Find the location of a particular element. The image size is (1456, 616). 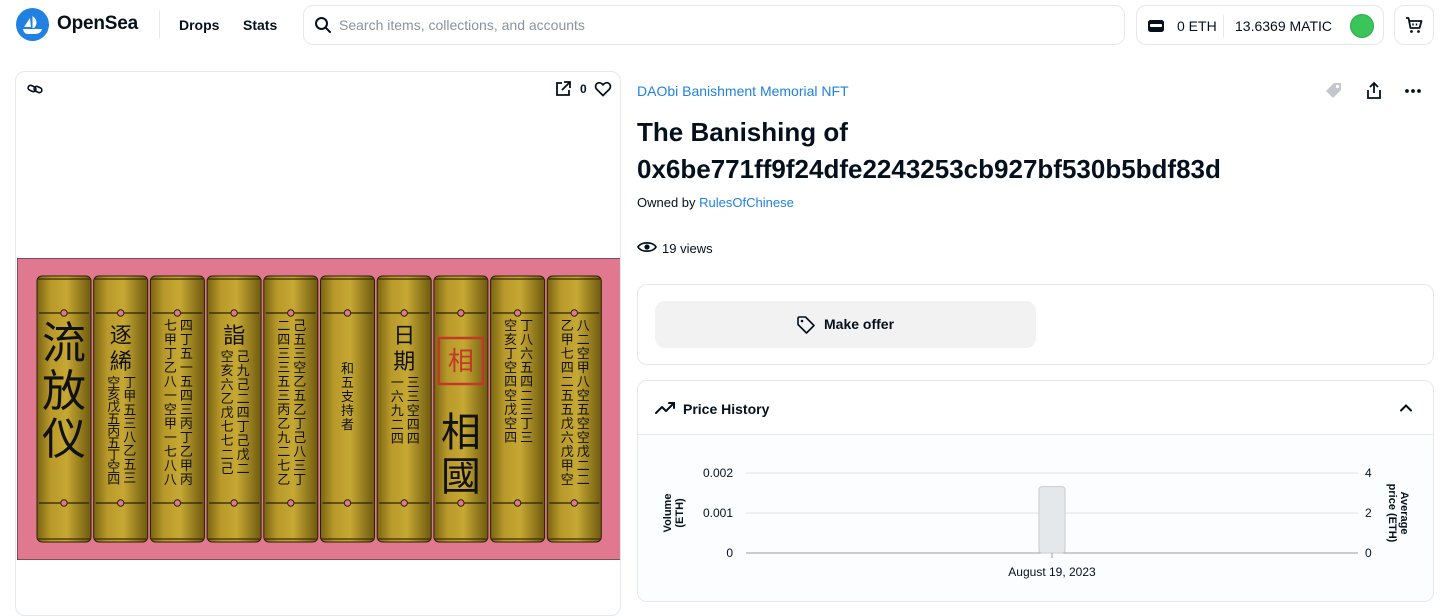

search-icon is located at coordinates (323, 25).